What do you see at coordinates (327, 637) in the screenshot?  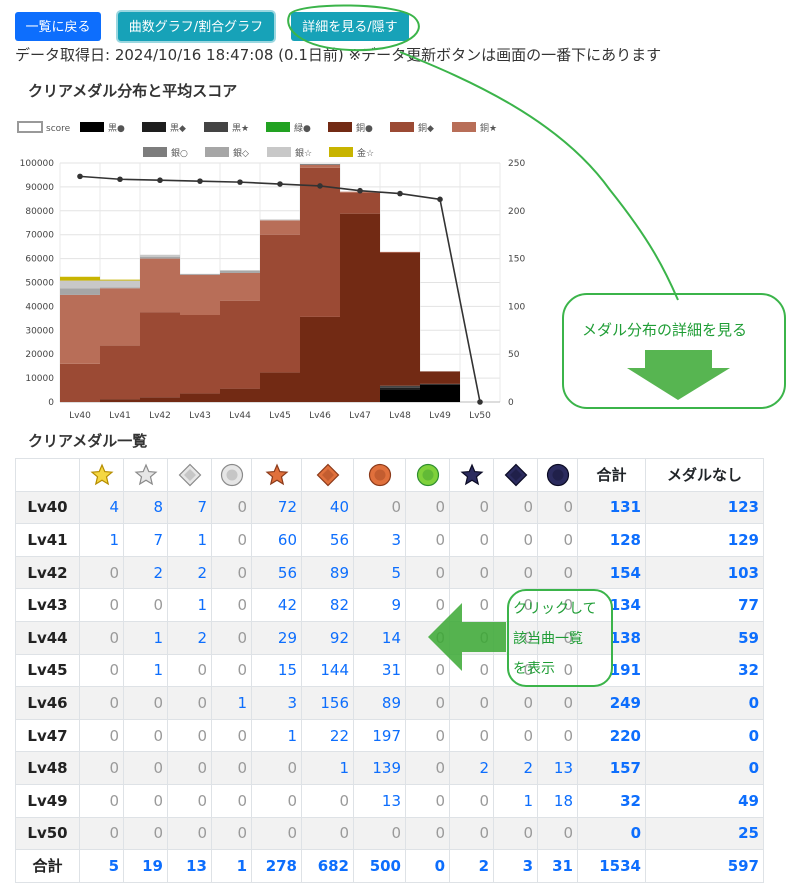 I see `medal-count-cell: 92` at bounding box center [327, 637].